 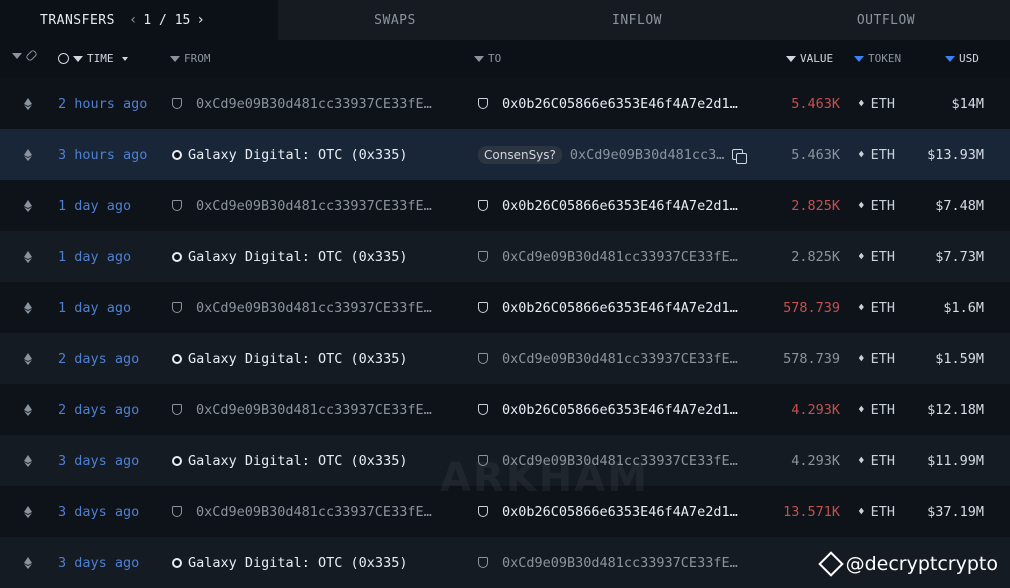 What do you see at coordinates (955, 154) in the screenshot?
I see `usd-cell: $13.93M` at bounding box center [955, 154].